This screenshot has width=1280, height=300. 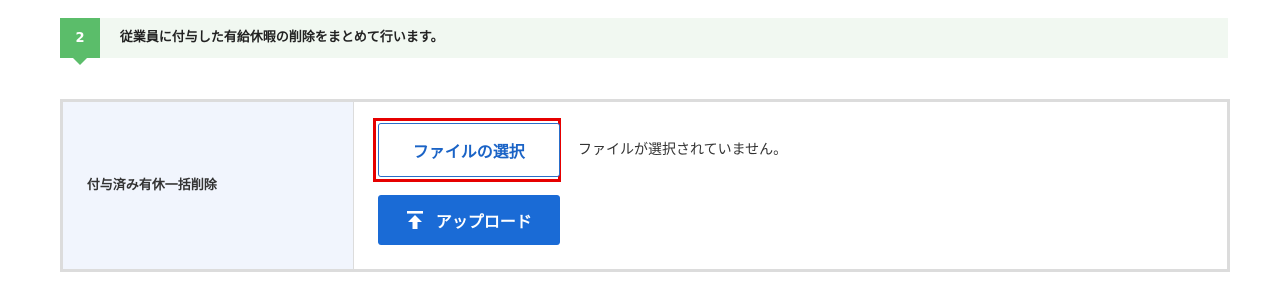 What do you see at coordinates (414, 220) in the screenshot?
I see `upload-arrow-icon` at bounding box center [414, 220].